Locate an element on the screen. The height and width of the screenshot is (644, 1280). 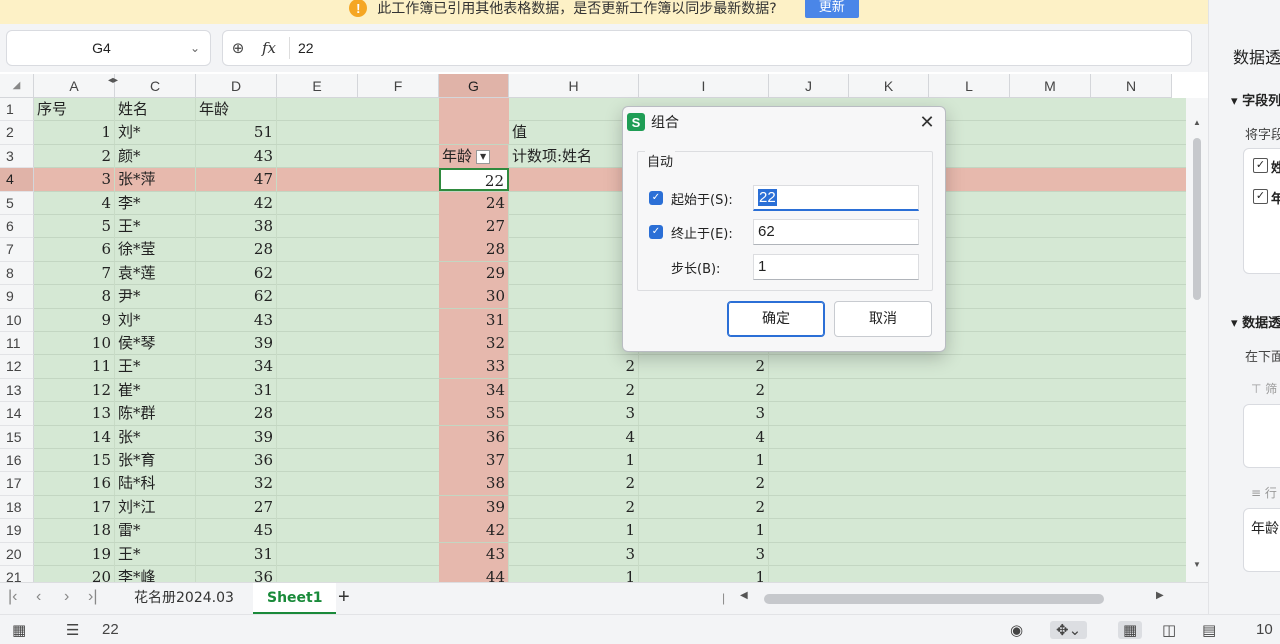
name-box: G4 ⌄ is located at coordinates (108, 48).